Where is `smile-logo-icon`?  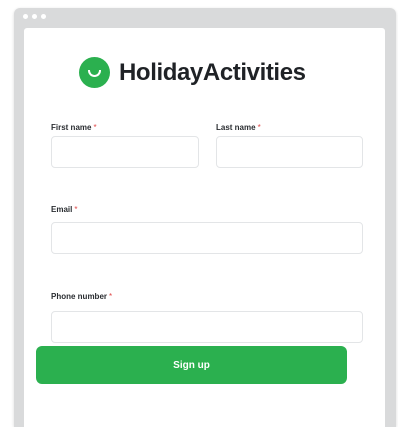 smile-logo-icon is located at coordinates (94, 72).